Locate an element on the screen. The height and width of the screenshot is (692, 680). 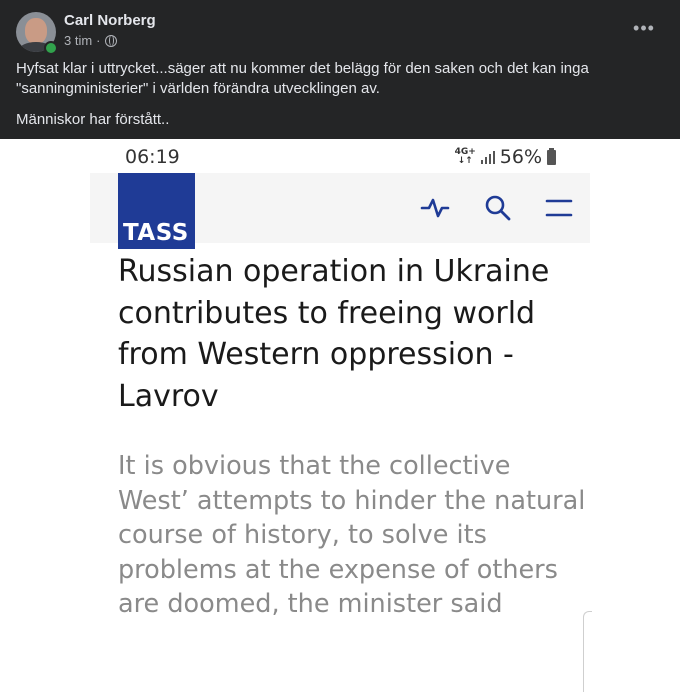
battery-icon is located at coordinates (551, 156).